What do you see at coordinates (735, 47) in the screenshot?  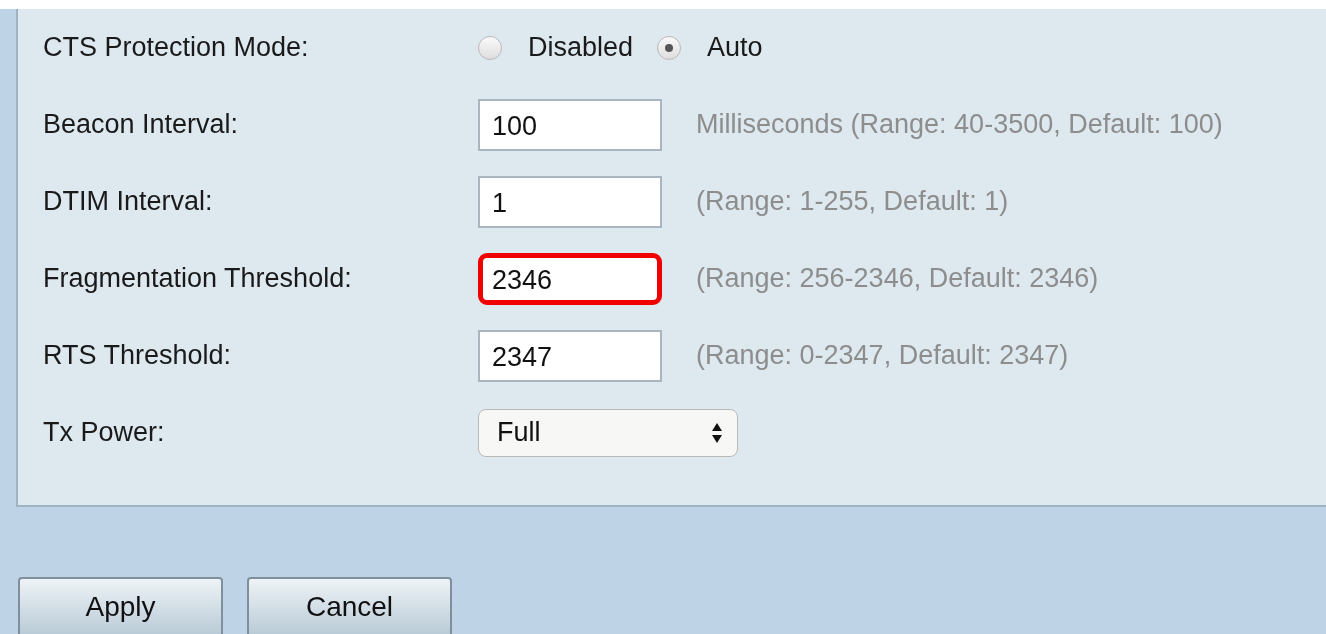 I see `radio-label: Auto` at bounding box center [735, 47].